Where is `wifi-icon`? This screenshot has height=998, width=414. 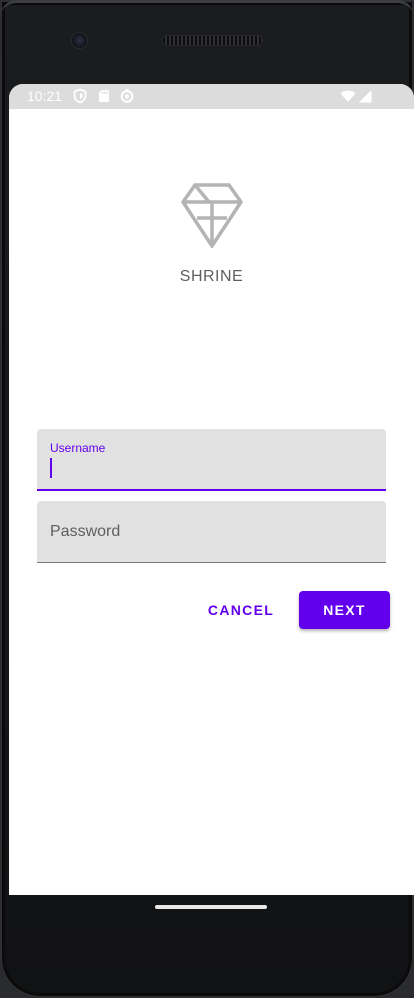 wifi-icon is located at coordinates (348, 96).